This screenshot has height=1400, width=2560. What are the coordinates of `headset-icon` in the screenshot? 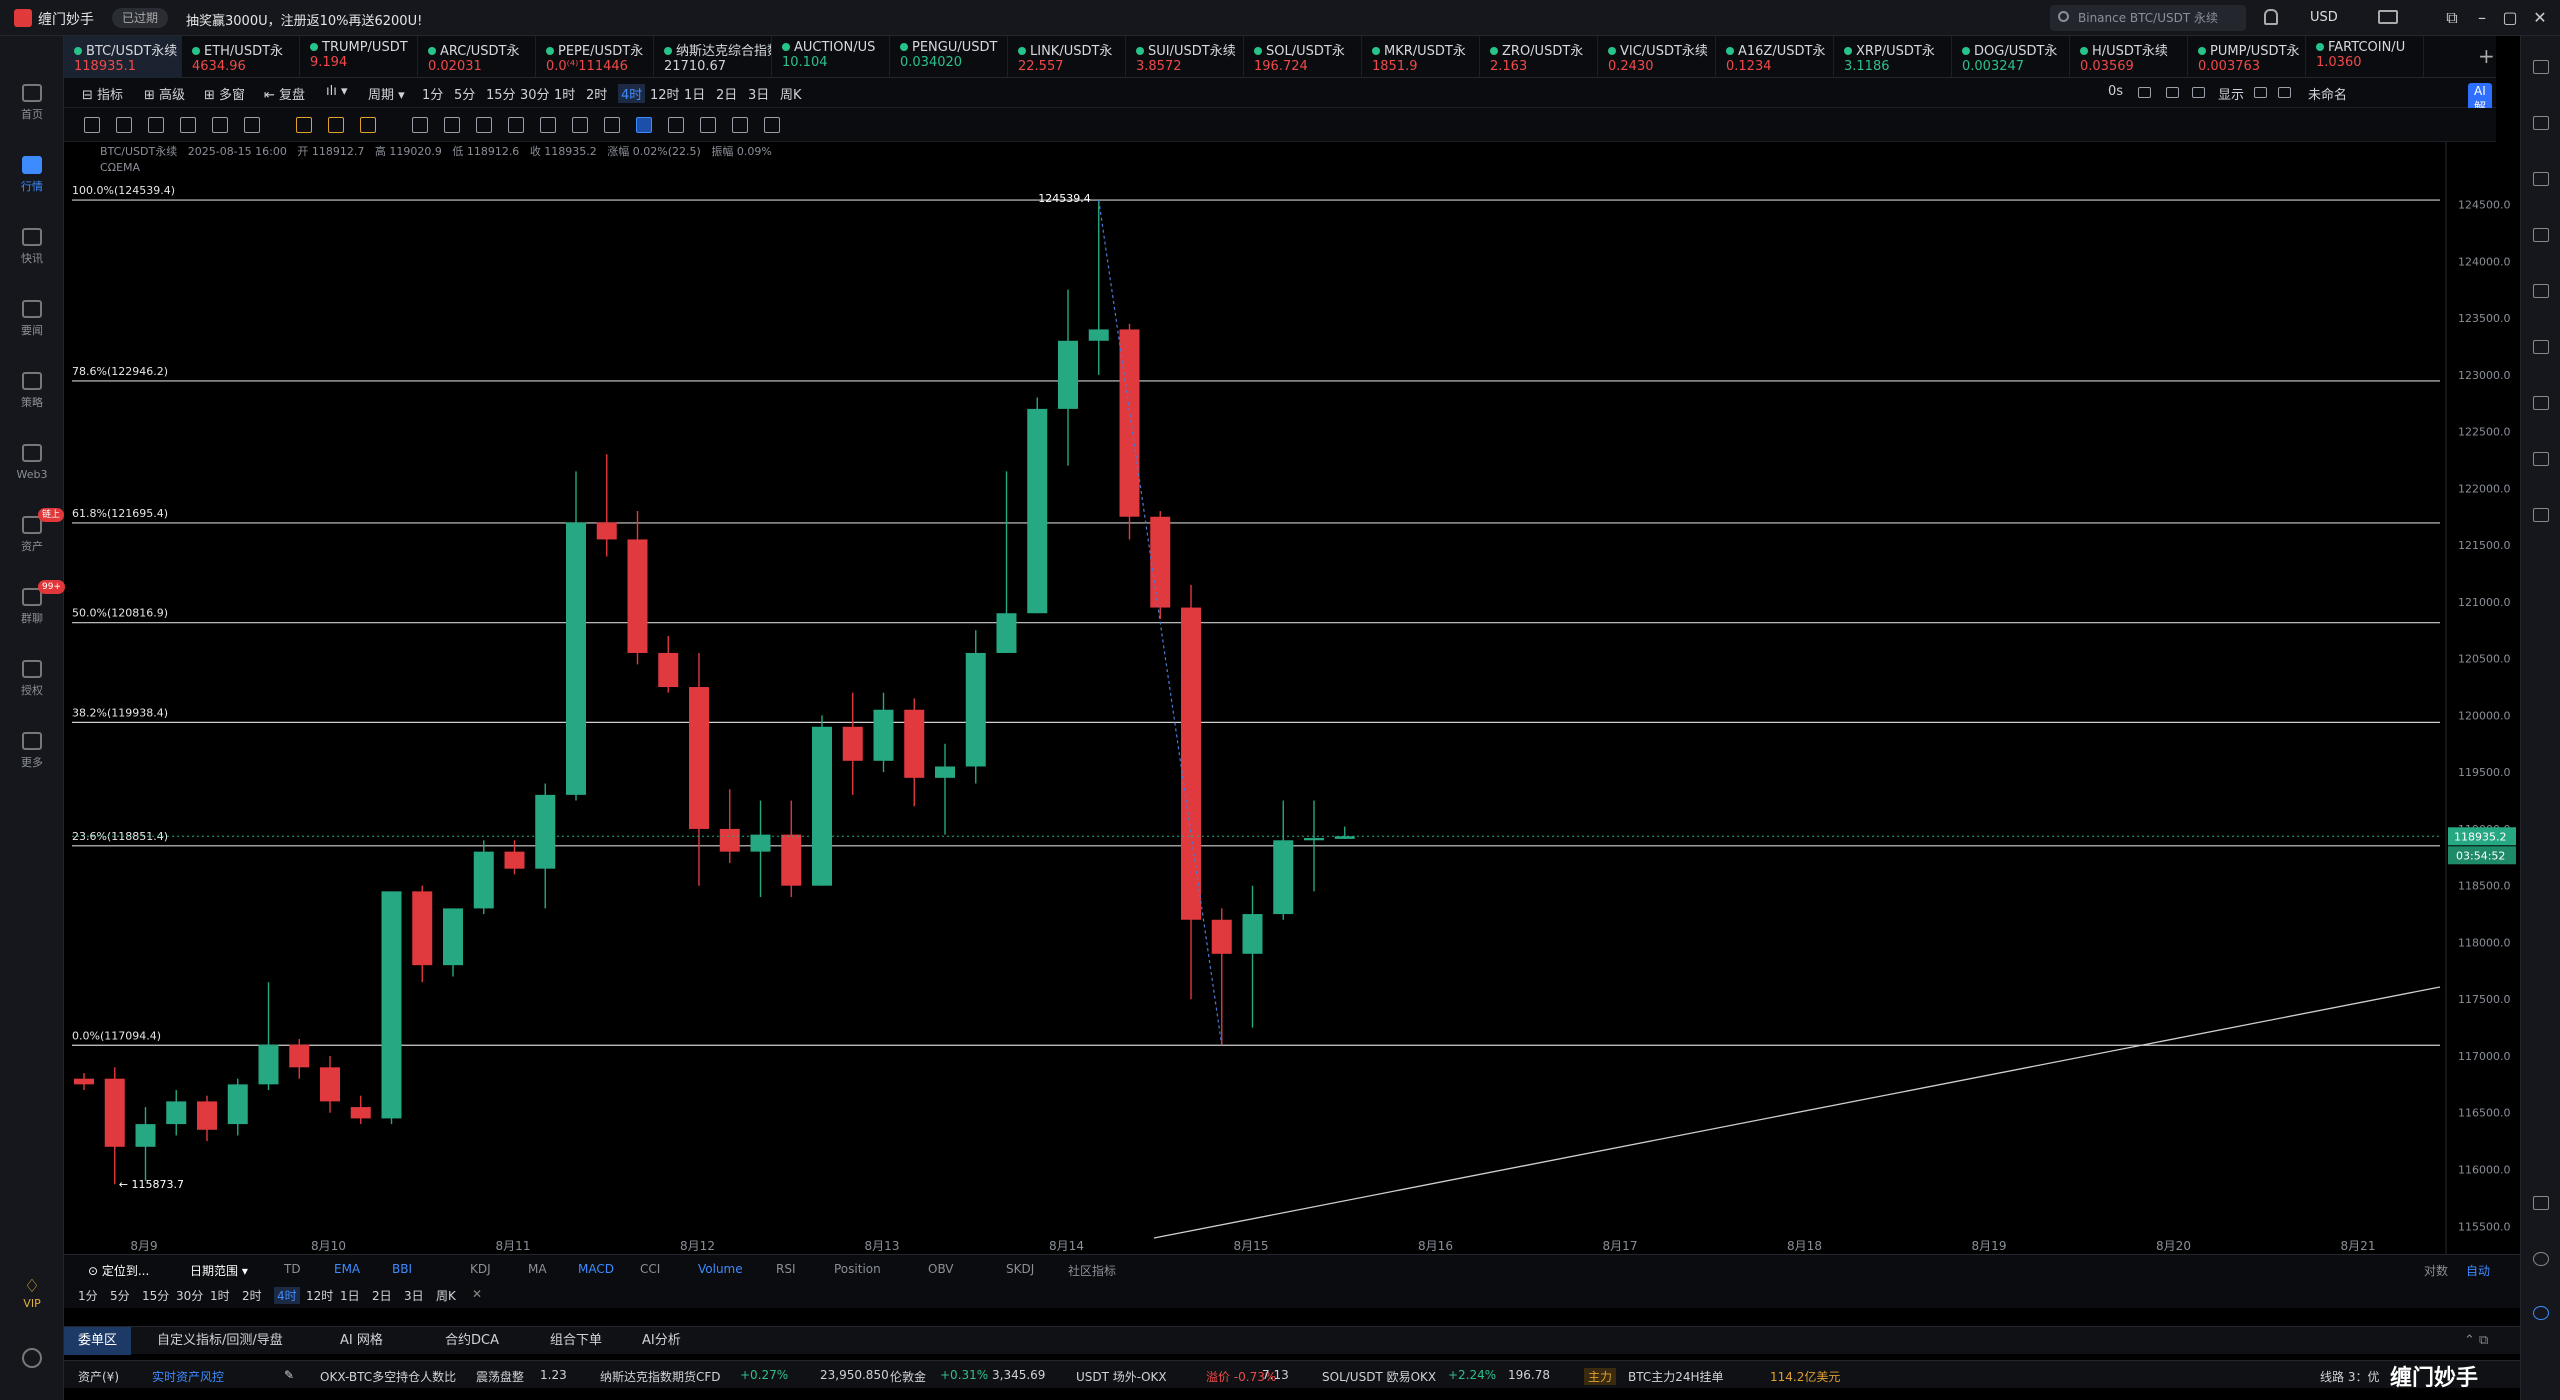 It's located at (2541, 1259).